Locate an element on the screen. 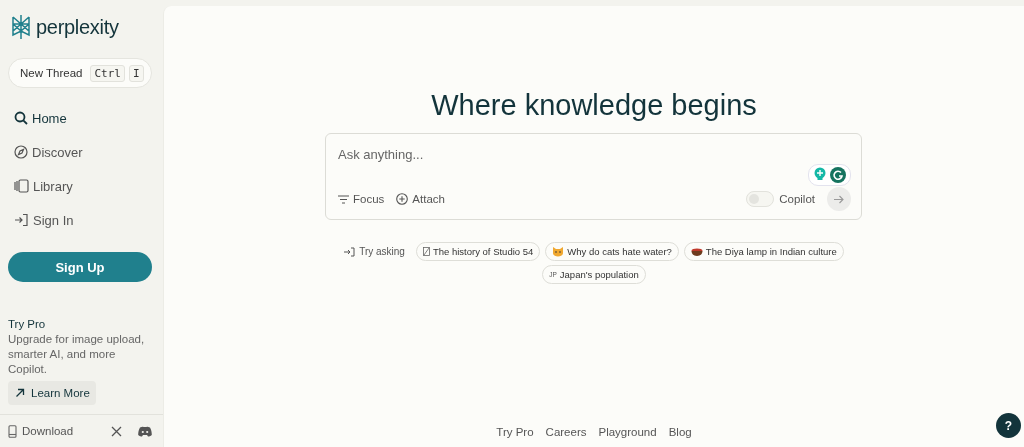 The height and width of the screenshot is (447, 1024). footer-link: Careers is located at coordinates (566, 432).